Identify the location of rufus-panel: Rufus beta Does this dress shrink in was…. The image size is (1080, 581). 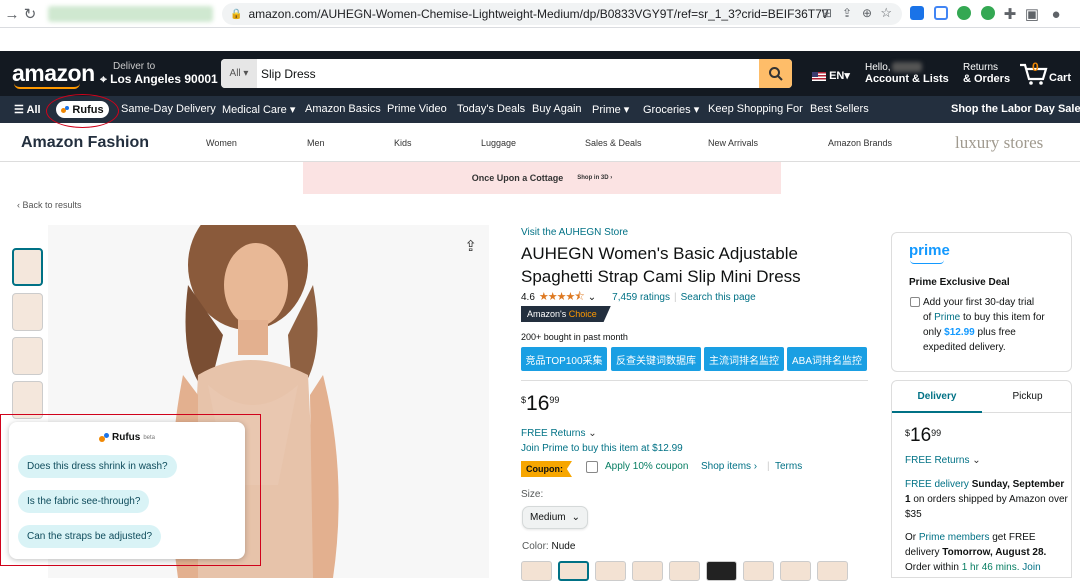
(127, 490).